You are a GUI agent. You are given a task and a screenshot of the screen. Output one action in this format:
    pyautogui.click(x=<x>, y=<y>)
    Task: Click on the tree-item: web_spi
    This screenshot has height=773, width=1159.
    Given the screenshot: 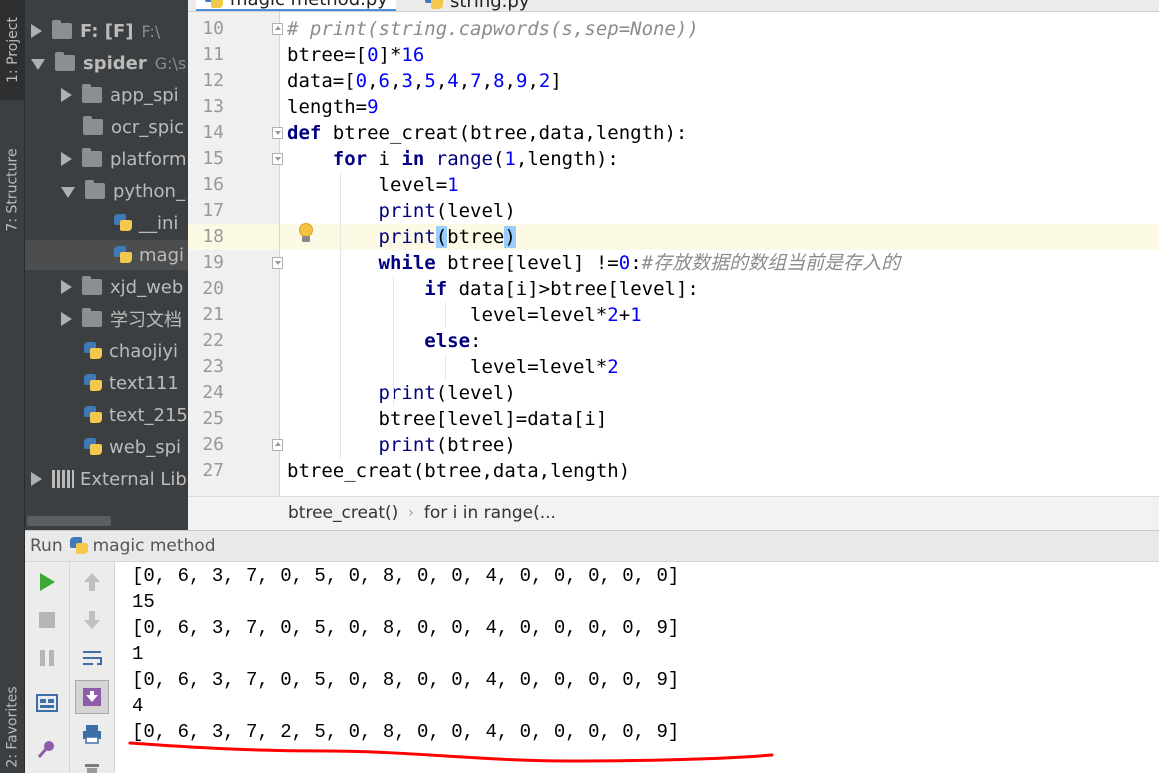 What is the action you would take?
    pyautogui.click(x=106, y=447)
    